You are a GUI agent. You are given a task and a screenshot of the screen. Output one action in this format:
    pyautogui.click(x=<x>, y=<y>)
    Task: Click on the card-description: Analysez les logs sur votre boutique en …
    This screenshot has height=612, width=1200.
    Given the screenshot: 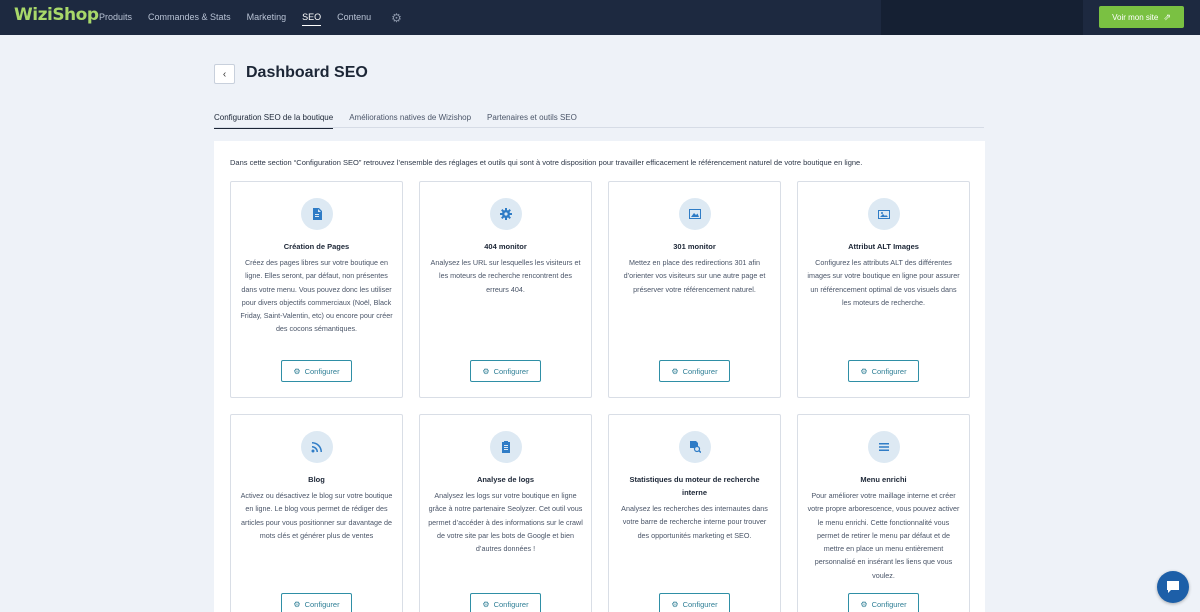 What is the action you would take?
    pyautogui.click(x=505, y=522)
    